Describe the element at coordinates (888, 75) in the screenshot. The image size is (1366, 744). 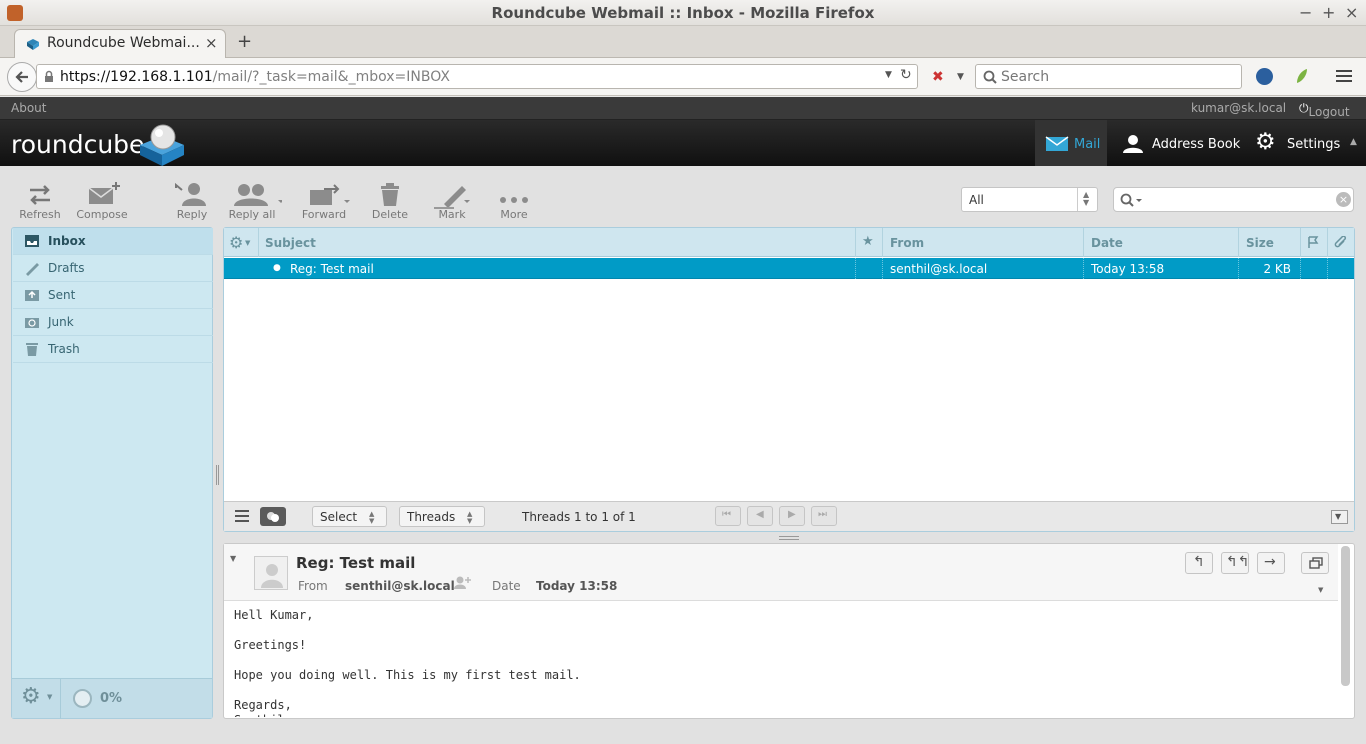
I see `url-dropdown-icon: ▼` at that location.